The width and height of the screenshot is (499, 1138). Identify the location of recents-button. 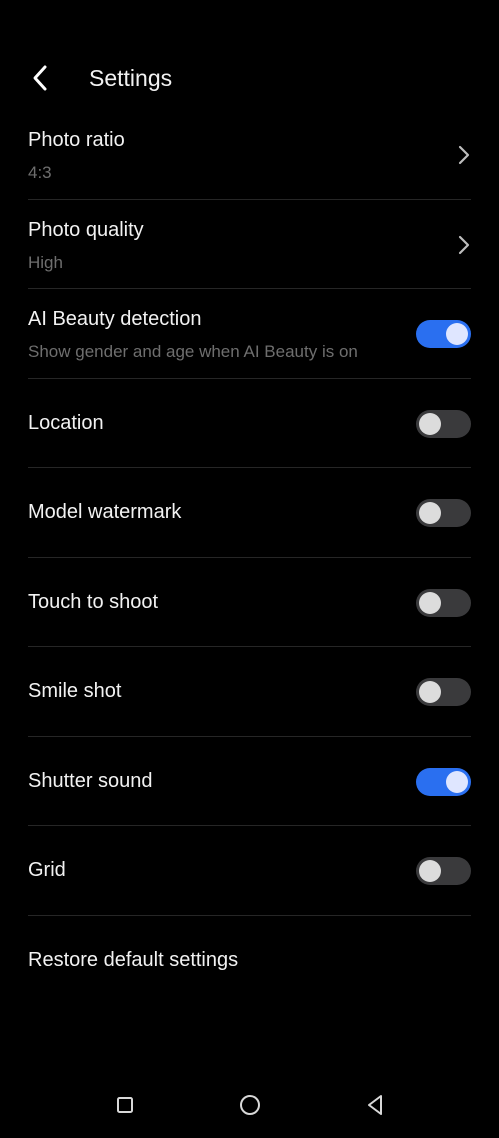
(125, 1105).